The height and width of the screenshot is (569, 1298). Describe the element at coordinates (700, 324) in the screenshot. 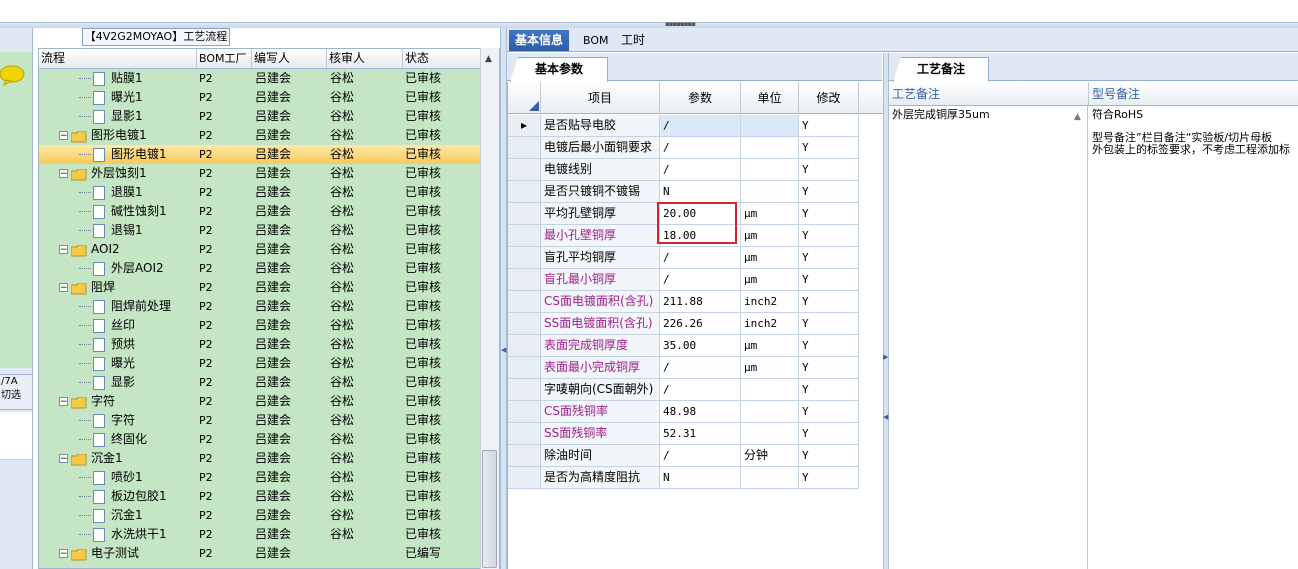

I see `param-value-cell: 226.26` at that location.